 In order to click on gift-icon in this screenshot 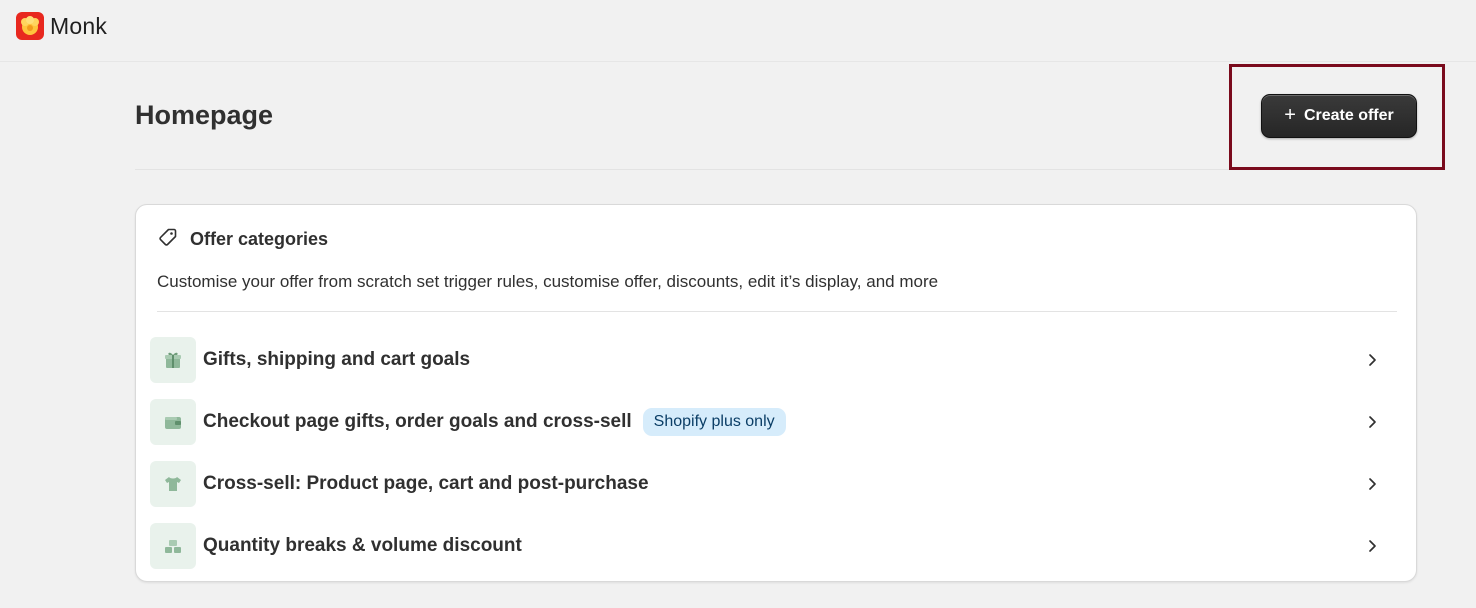, I will do `click(173, 360)`.